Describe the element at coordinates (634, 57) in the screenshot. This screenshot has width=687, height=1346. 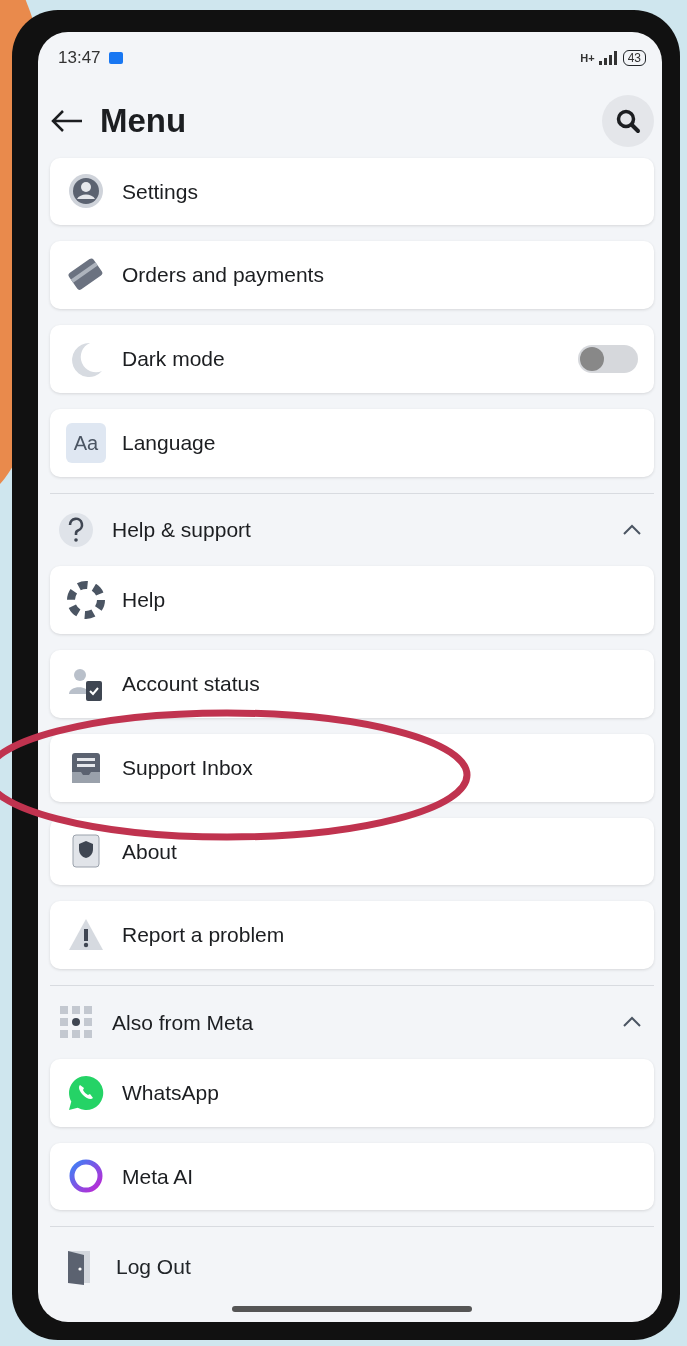
I see `battery-level: 43` at that location.